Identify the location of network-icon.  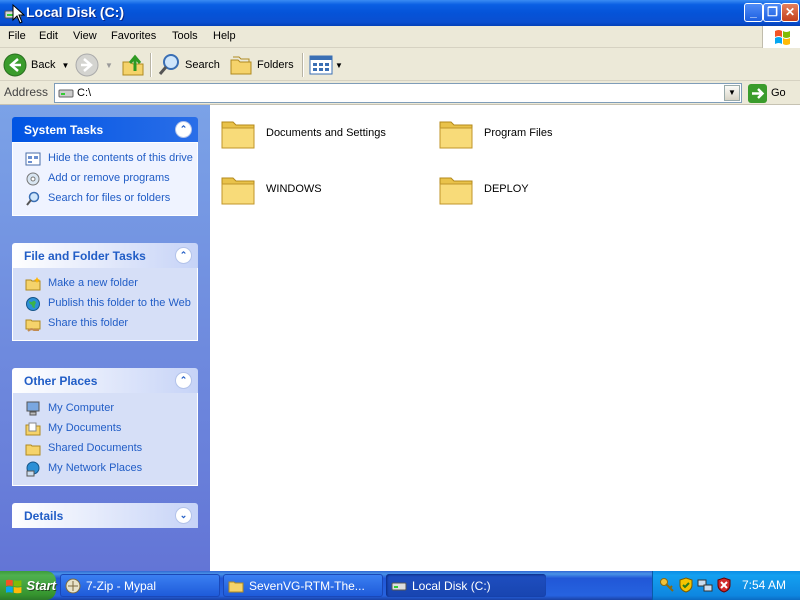
(33, 469).